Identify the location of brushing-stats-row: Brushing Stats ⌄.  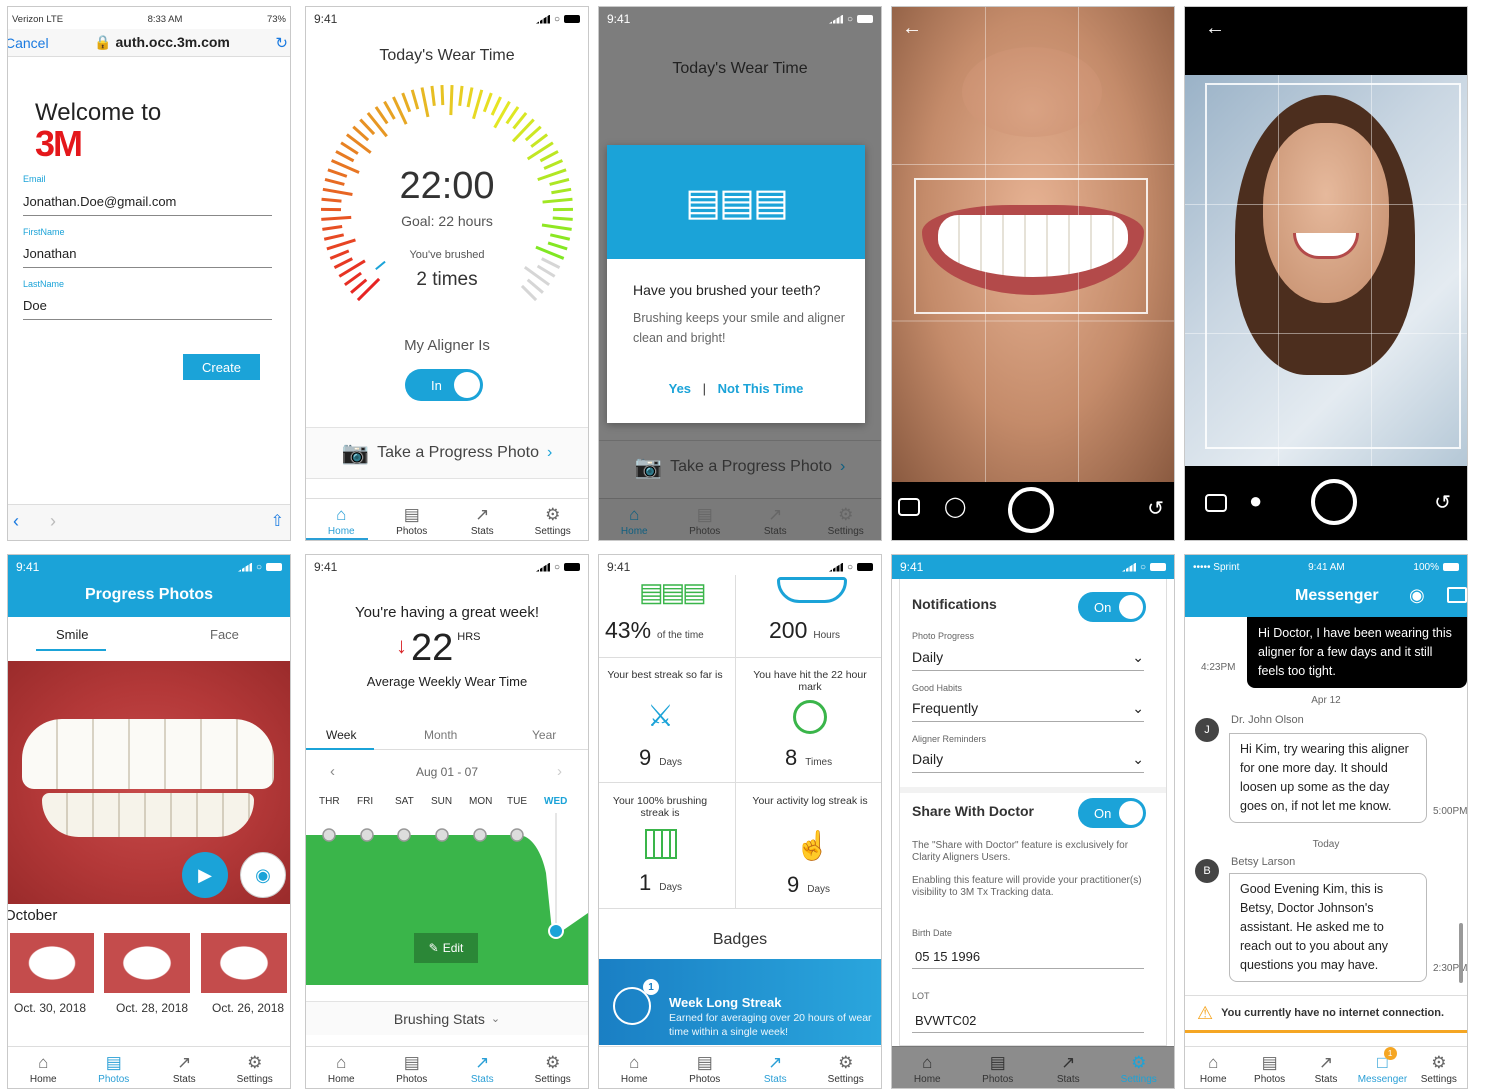
(447, 1018).